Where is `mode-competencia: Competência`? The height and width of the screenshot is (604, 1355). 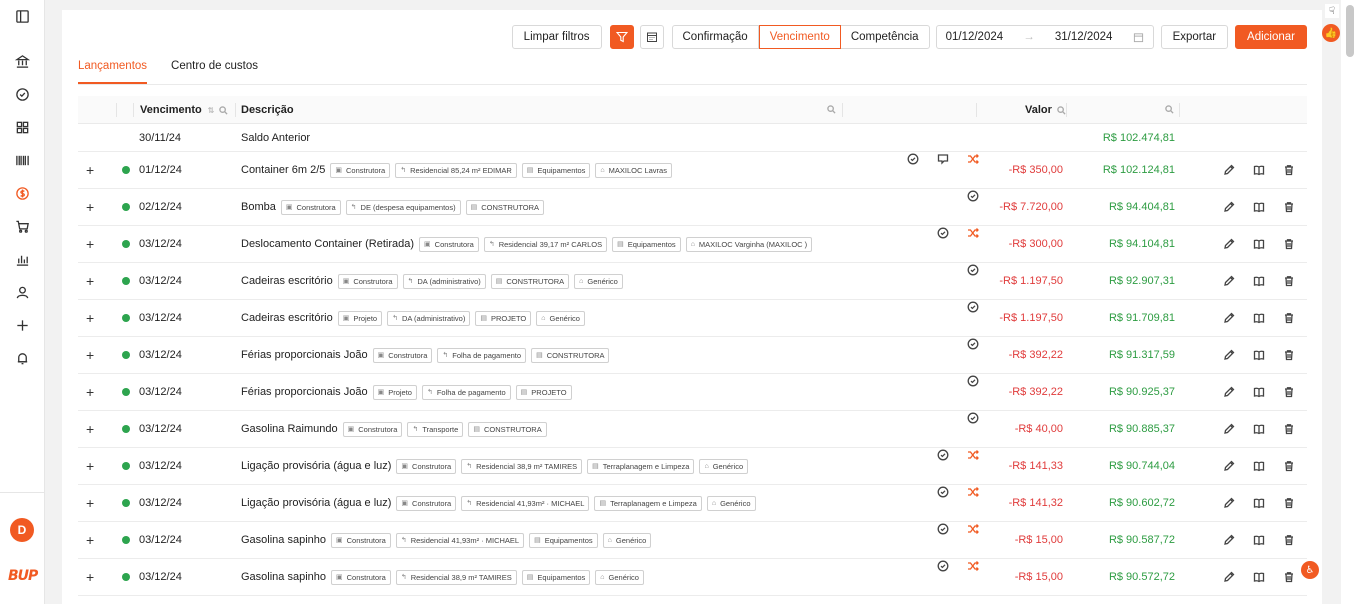
mode-competencia: Competência is located at coordinates (885, 37).